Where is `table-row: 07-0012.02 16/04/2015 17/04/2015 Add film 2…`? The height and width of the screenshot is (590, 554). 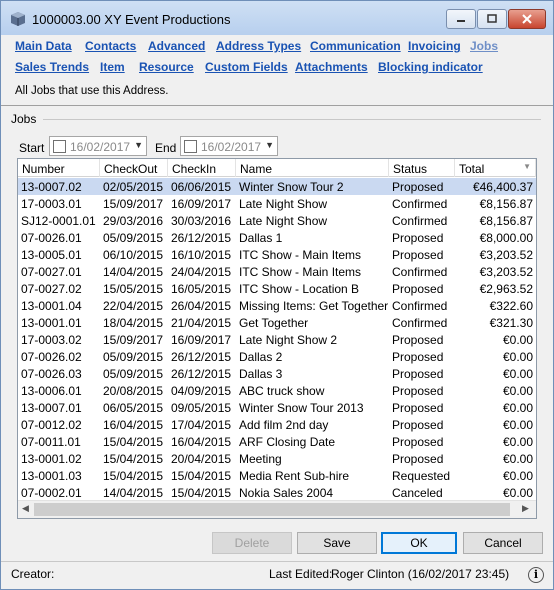 table-row: 07-0012.02 16/04/2015 17/04/2015 Add film 2… is located at coordinates (277, 424).